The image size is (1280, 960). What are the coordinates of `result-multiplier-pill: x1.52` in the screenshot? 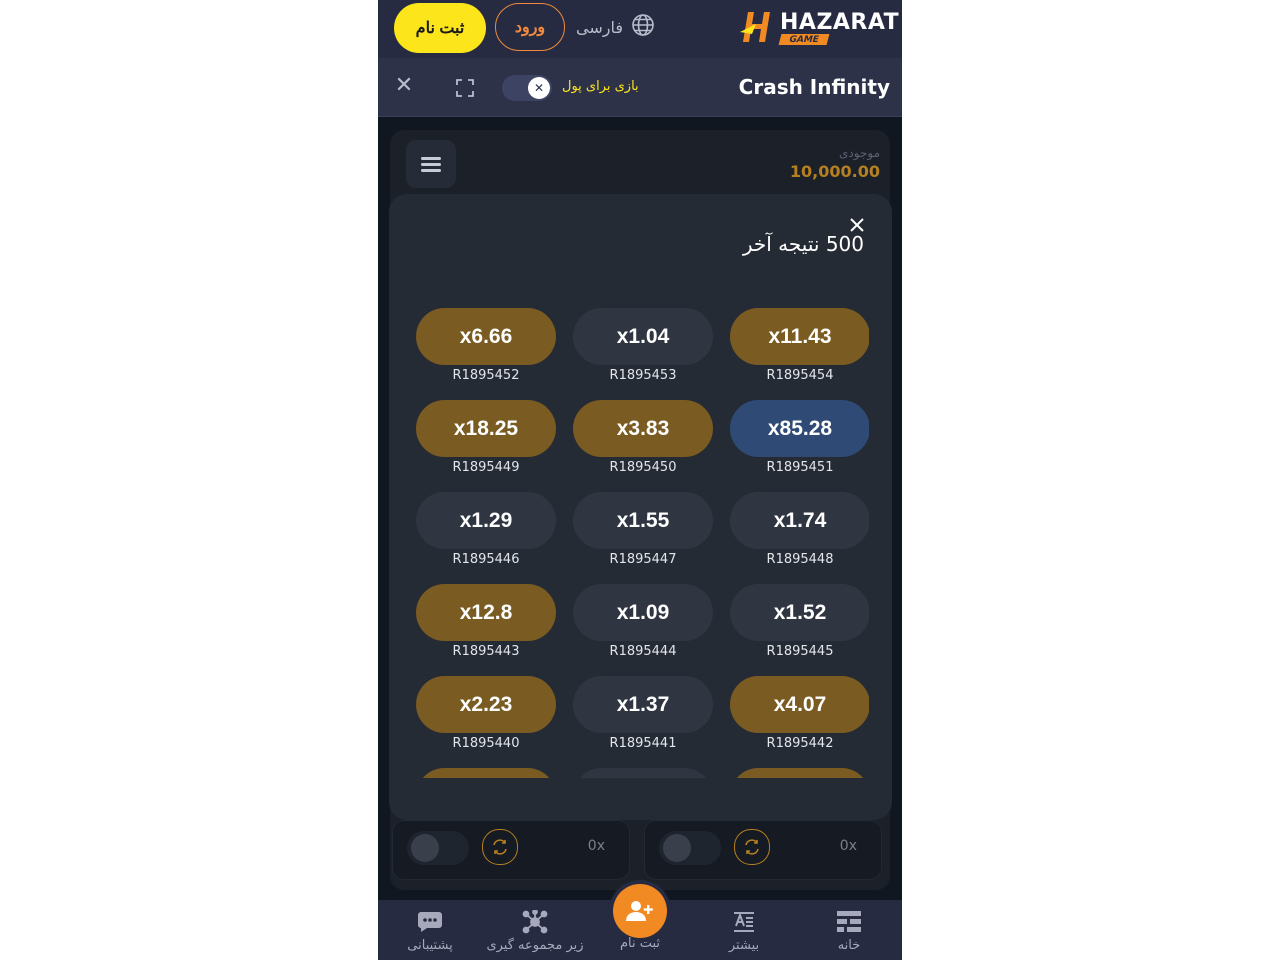 It's located at (799, 612).